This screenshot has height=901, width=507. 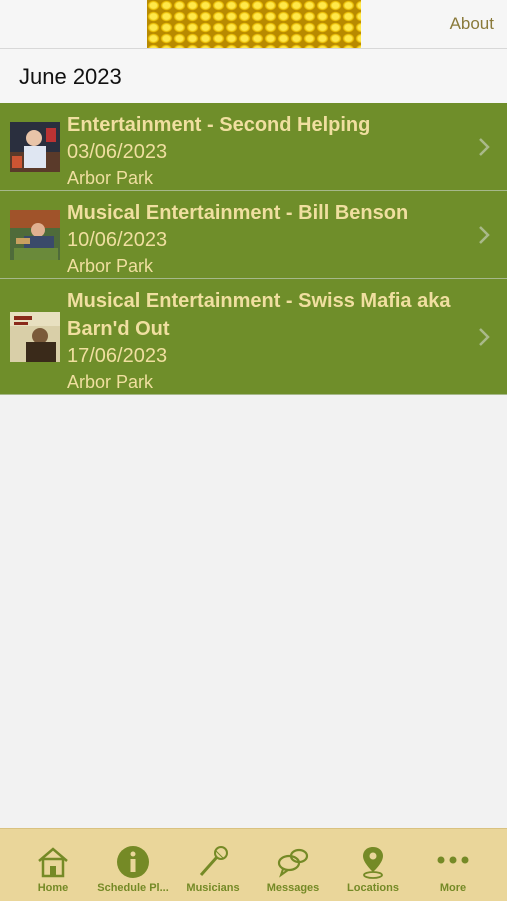 I want to click on tab-messages: Messages, so click(x=293, y=865).